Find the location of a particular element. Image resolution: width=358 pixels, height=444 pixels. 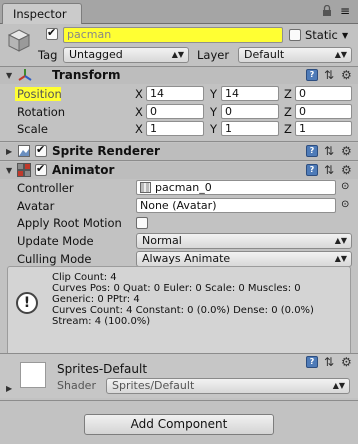

layer-value: Default is located at coordinates (264, 54).